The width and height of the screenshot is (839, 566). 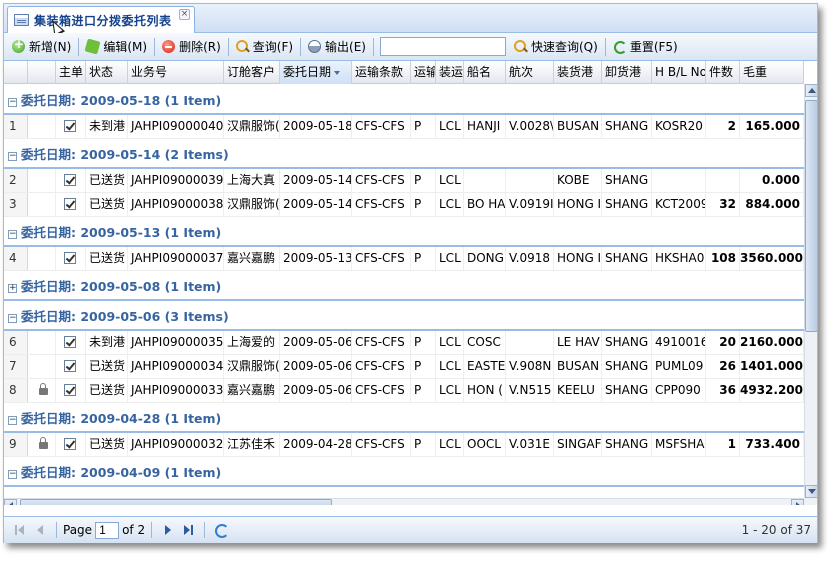 I want to click on lock-icon, so click(x=43, y=389).